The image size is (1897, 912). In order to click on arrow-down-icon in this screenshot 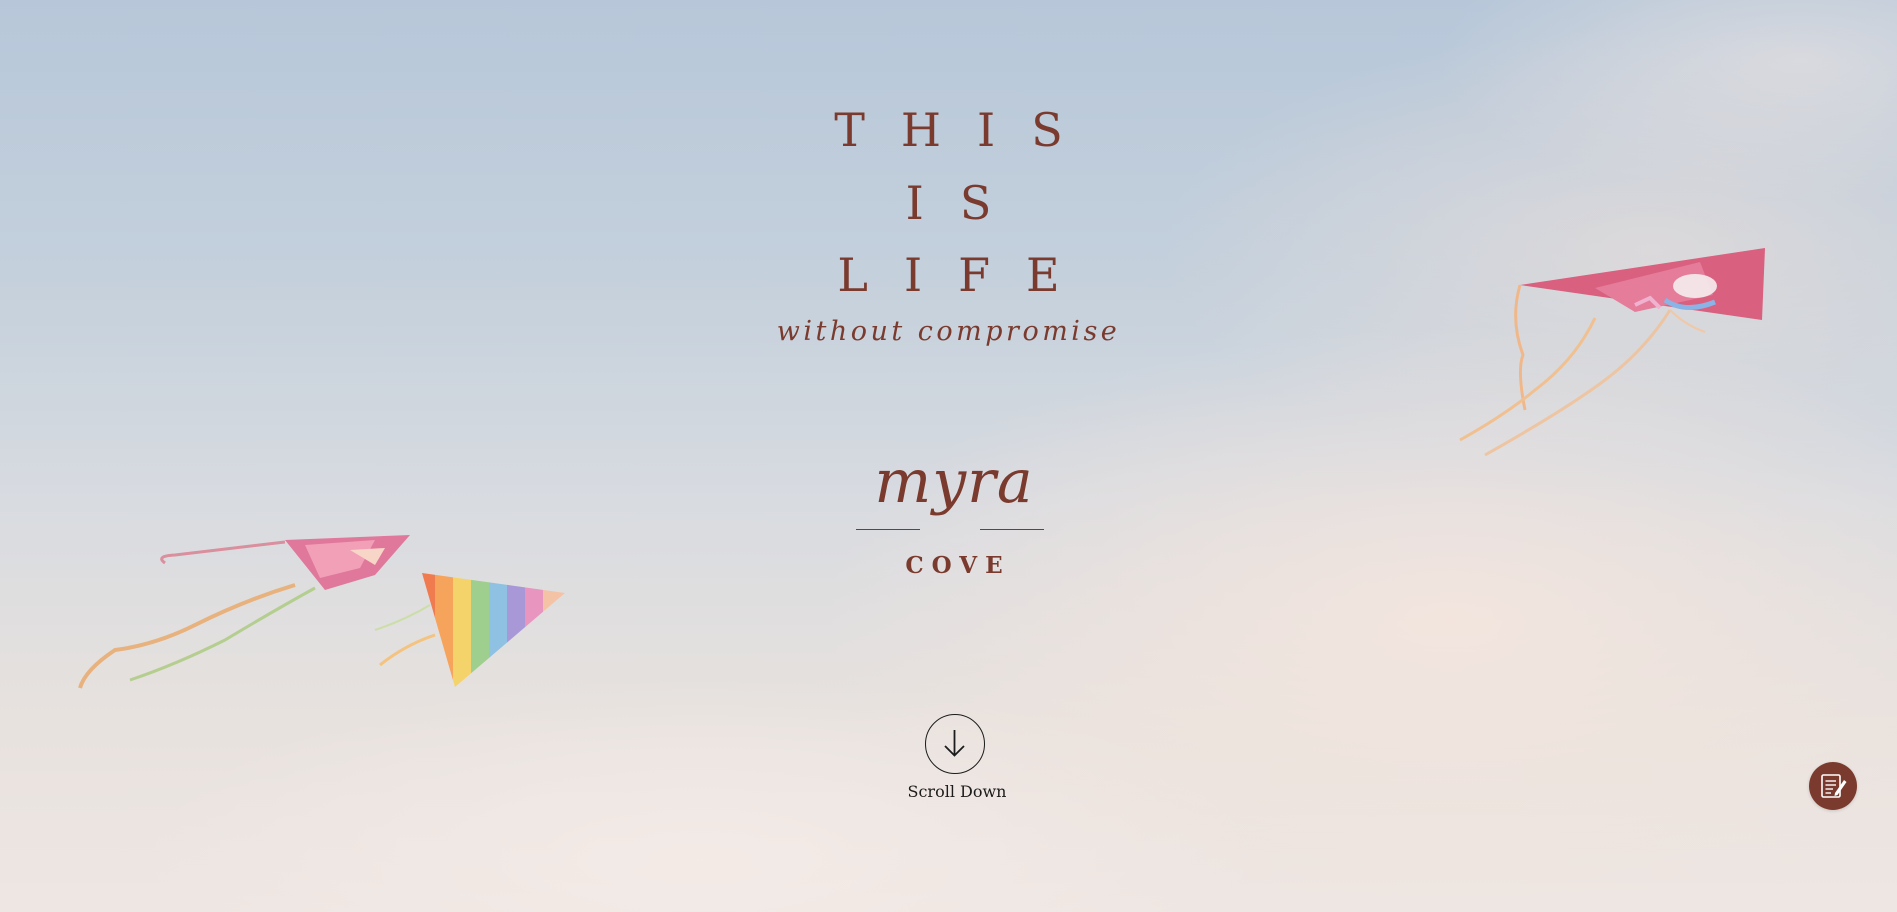, I will do `click(954, 743)`.